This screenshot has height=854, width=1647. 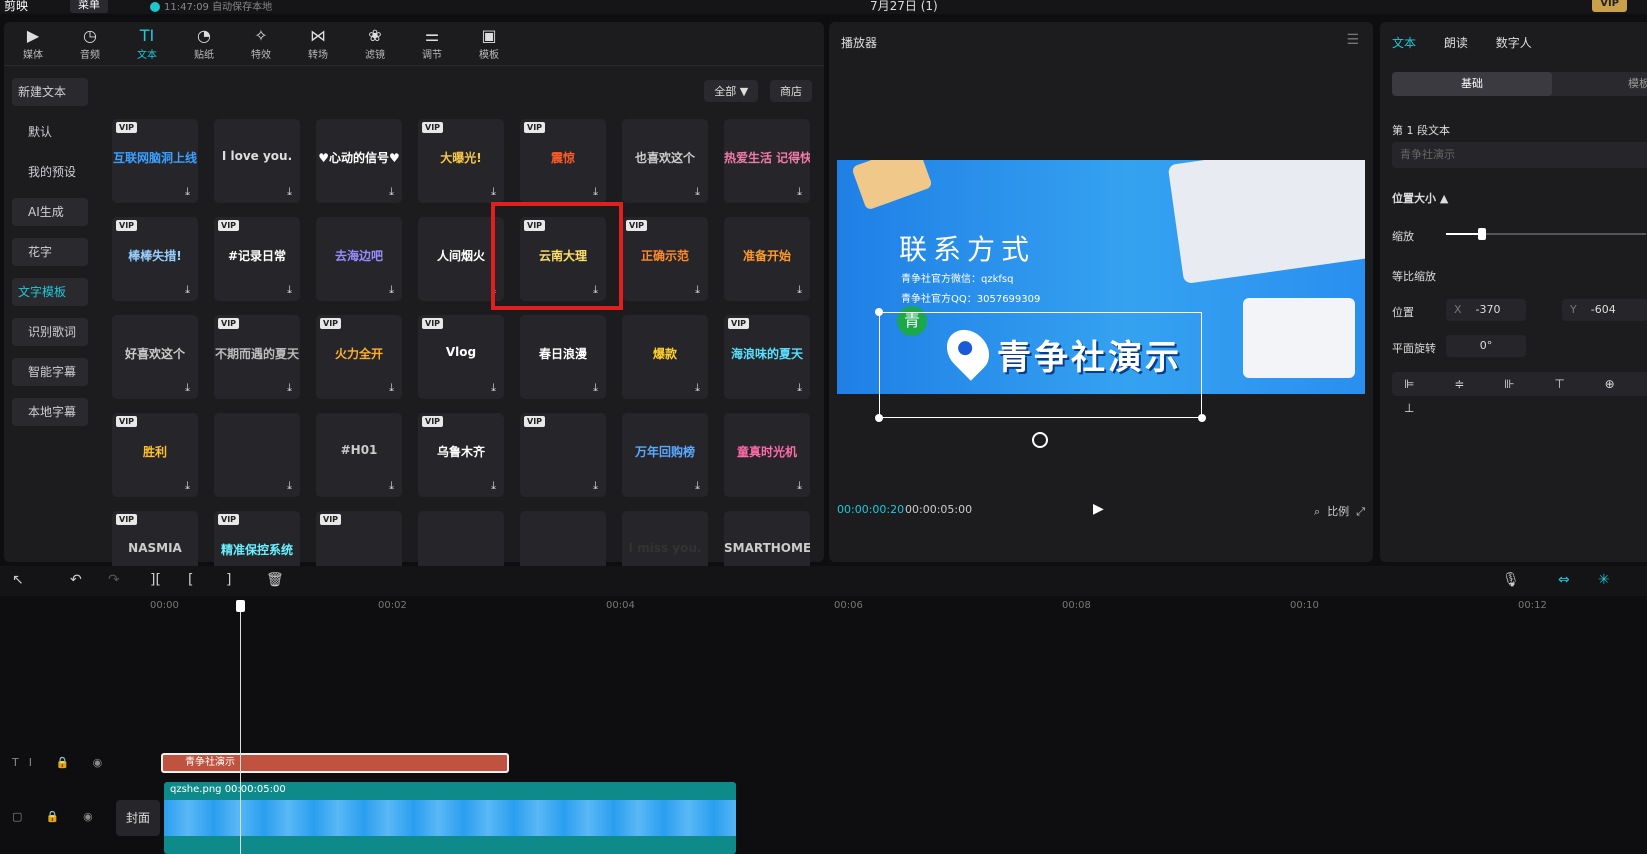 I want to click on template-card: VIP ⤓, so click(x=563, y=455).